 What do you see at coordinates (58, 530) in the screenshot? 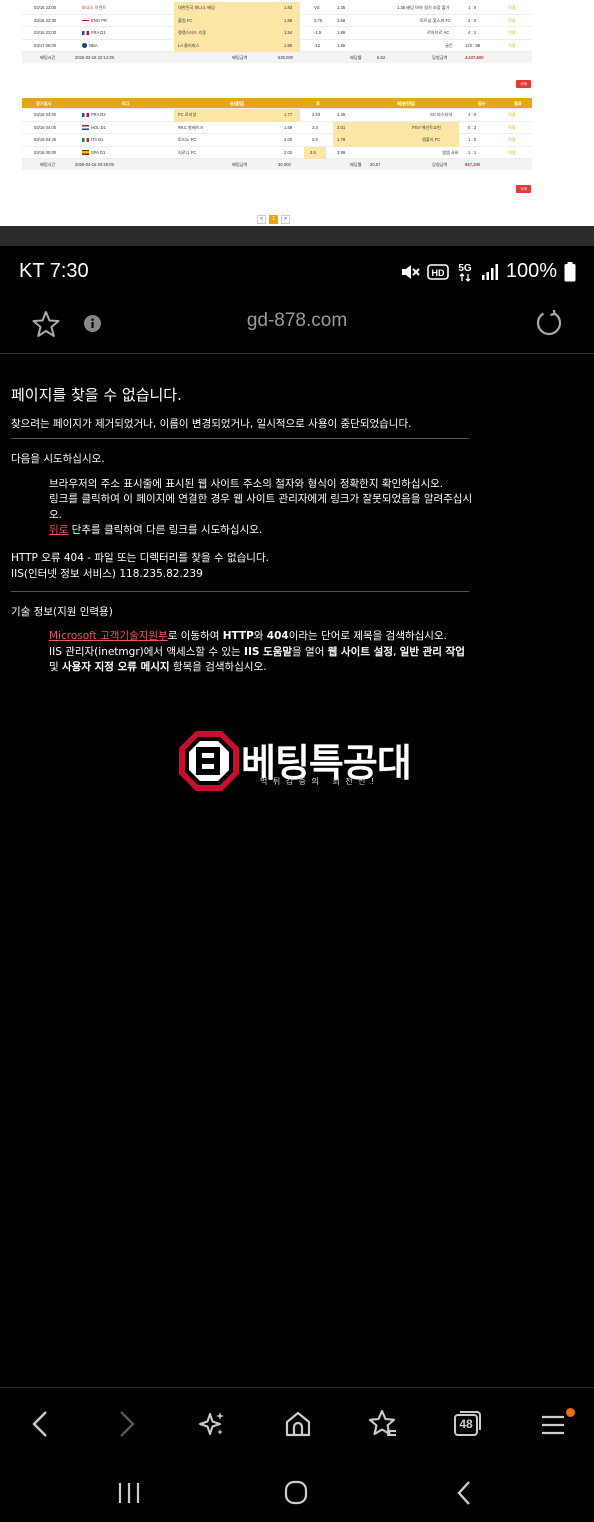
I see `back-link: 뒤로` at bounding box center [58, 530].